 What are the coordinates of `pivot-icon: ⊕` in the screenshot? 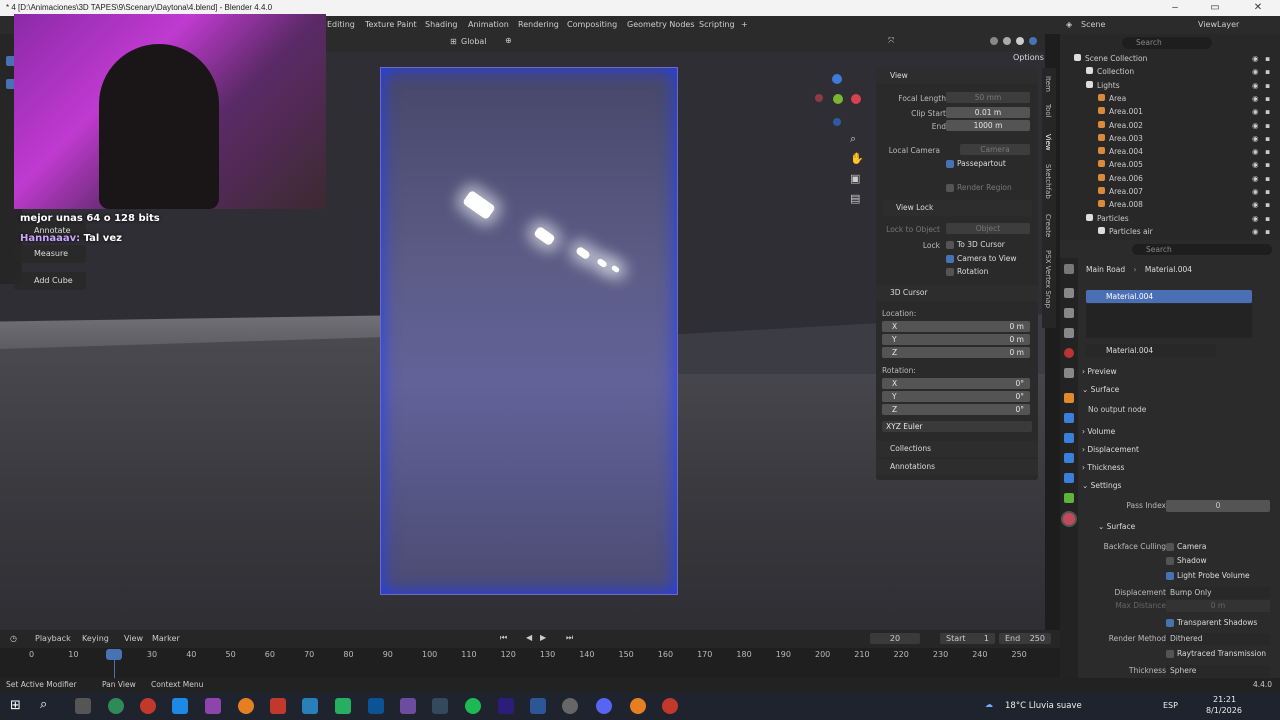 It's located at (508, 40).